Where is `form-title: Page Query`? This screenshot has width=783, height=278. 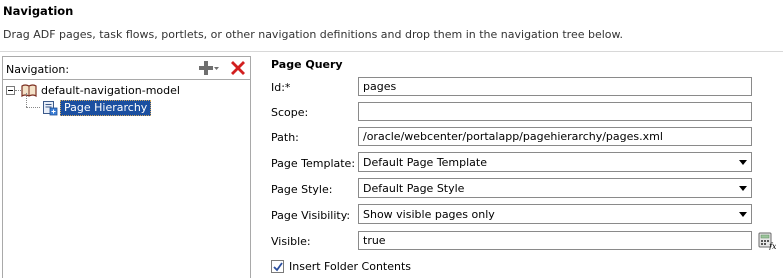
form-title: Page Query is located at coordinates (307, 64).